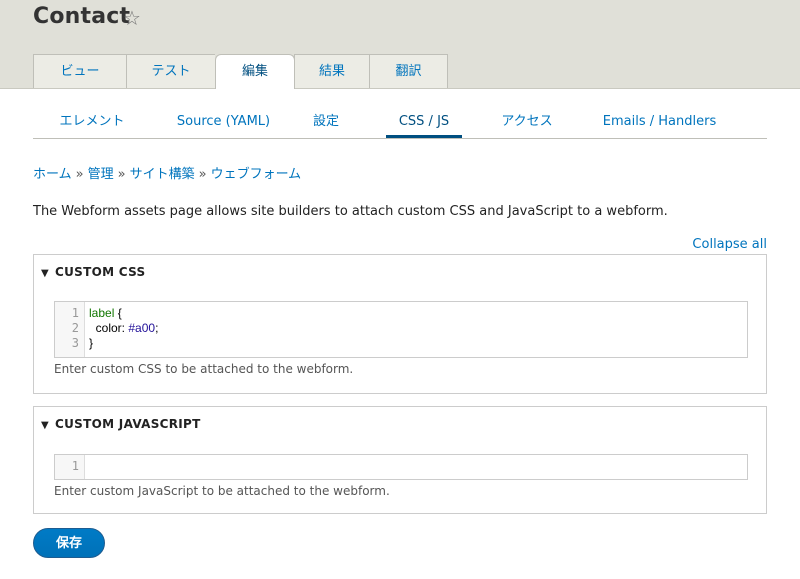 Image resolution: width=800 pixels, height=579 pixels. What do you see at coordinates (527, 121) in the screenshot?
I see `tab-access: アクセス` at bounding box center [527, 121].